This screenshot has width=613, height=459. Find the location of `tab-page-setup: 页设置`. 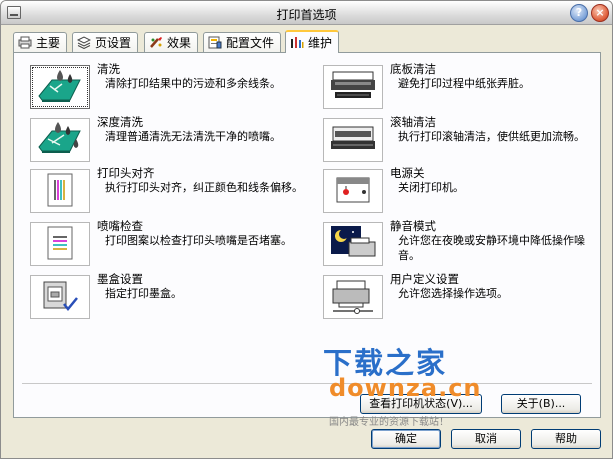

tab-page-setup: 页设置 is located at coordinates (105, 42).